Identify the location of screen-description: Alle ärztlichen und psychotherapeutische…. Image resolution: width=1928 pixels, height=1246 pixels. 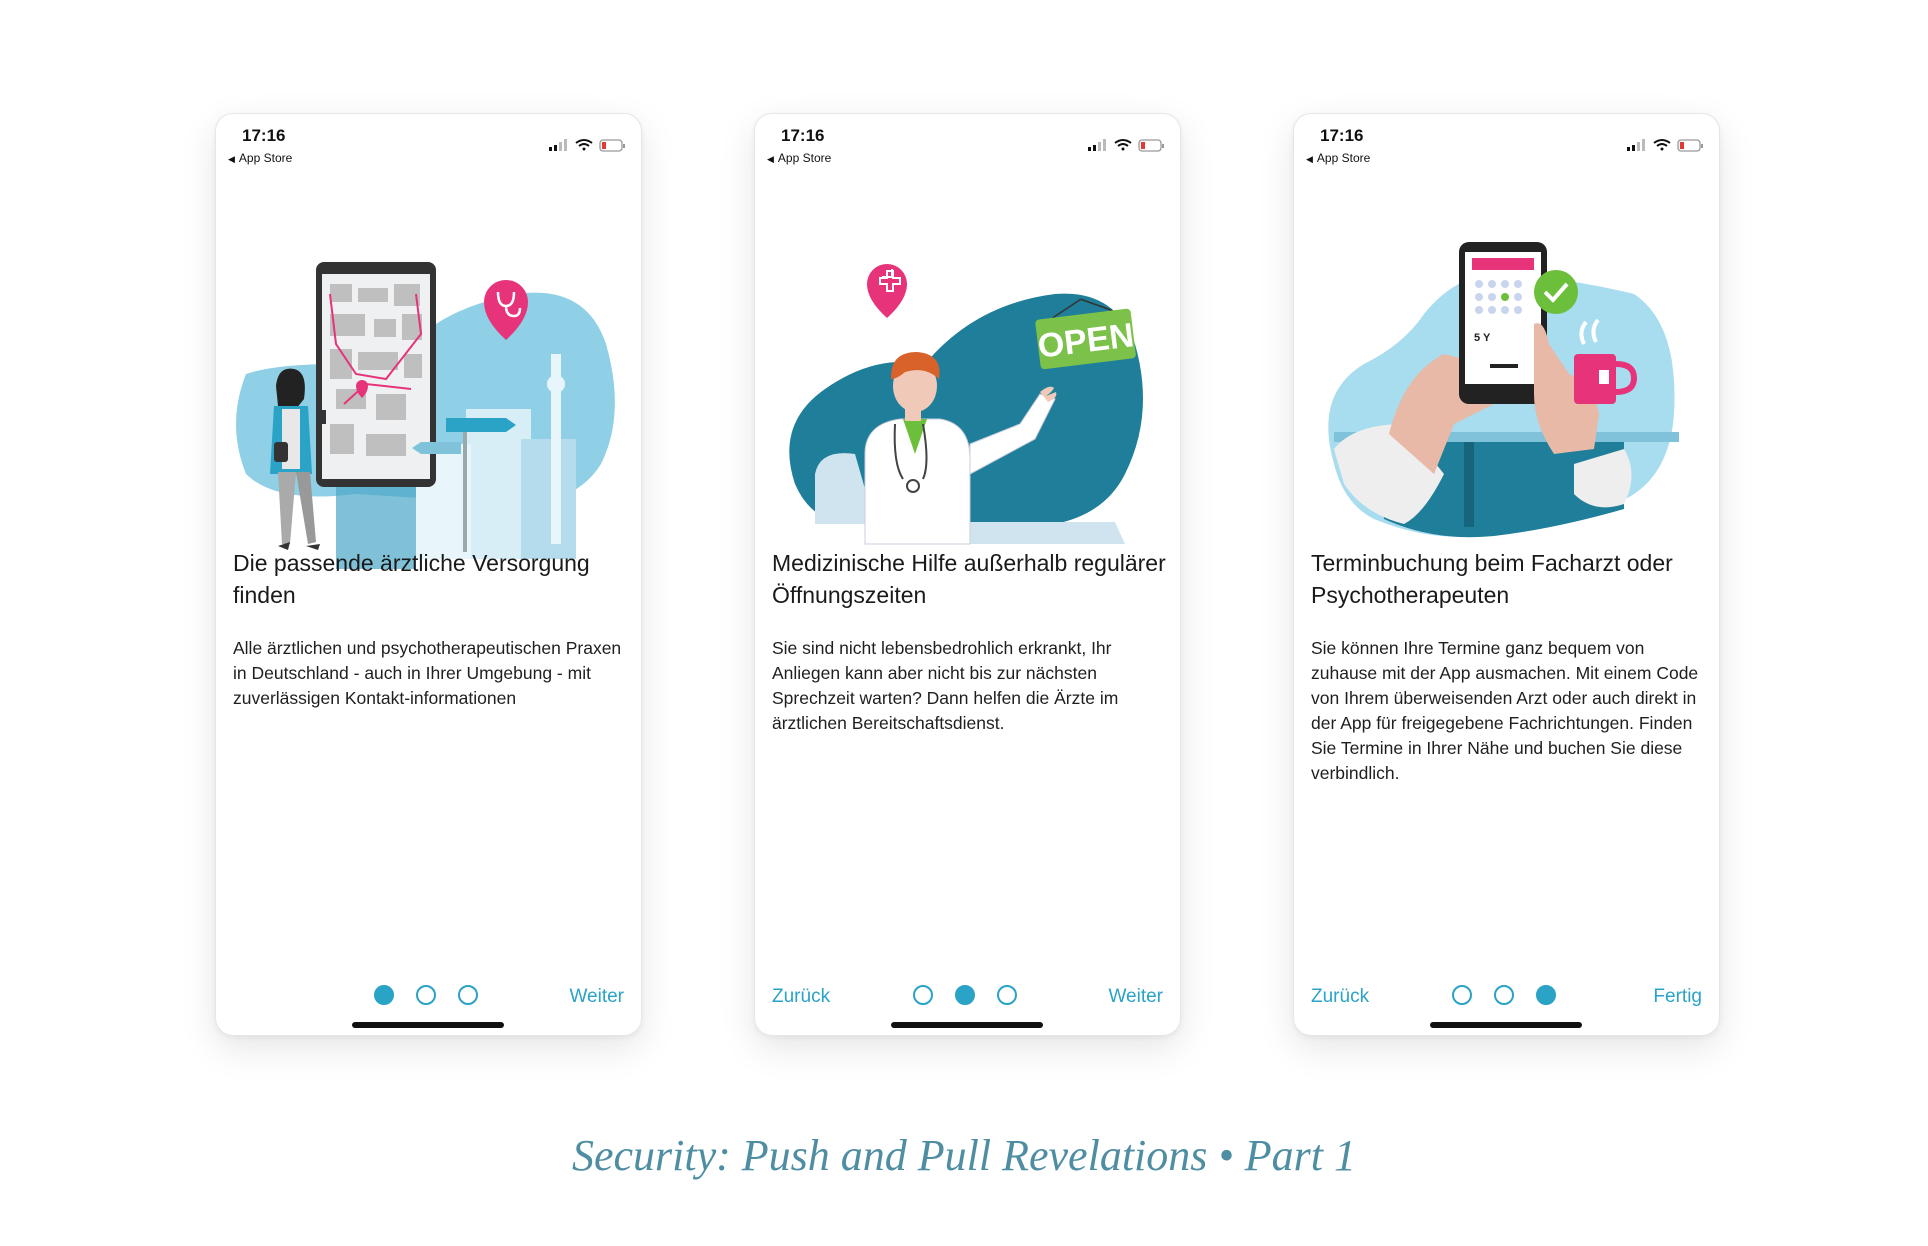
(427, 673).